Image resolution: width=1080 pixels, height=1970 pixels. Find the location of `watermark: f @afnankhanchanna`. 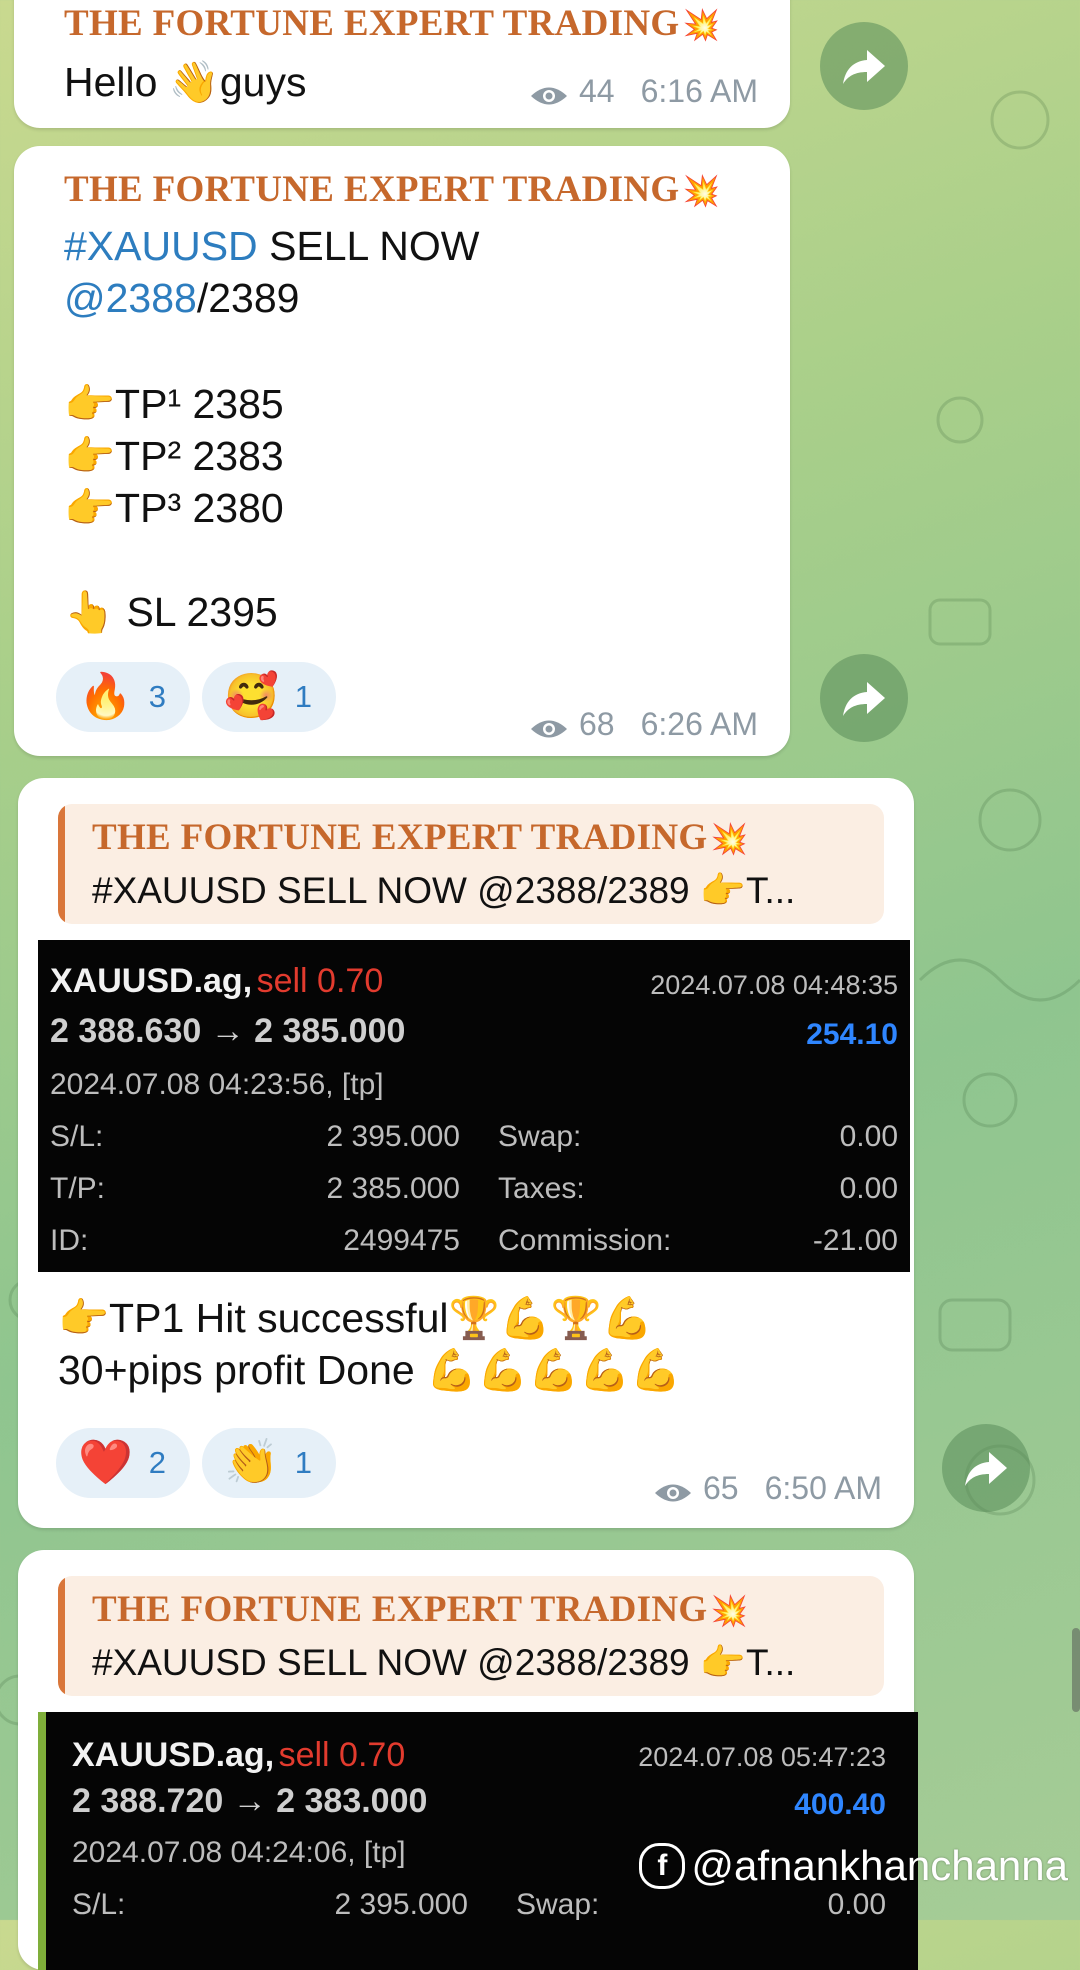

watermark: f @afnankhanchanna is located at coordinates (853, 1866).